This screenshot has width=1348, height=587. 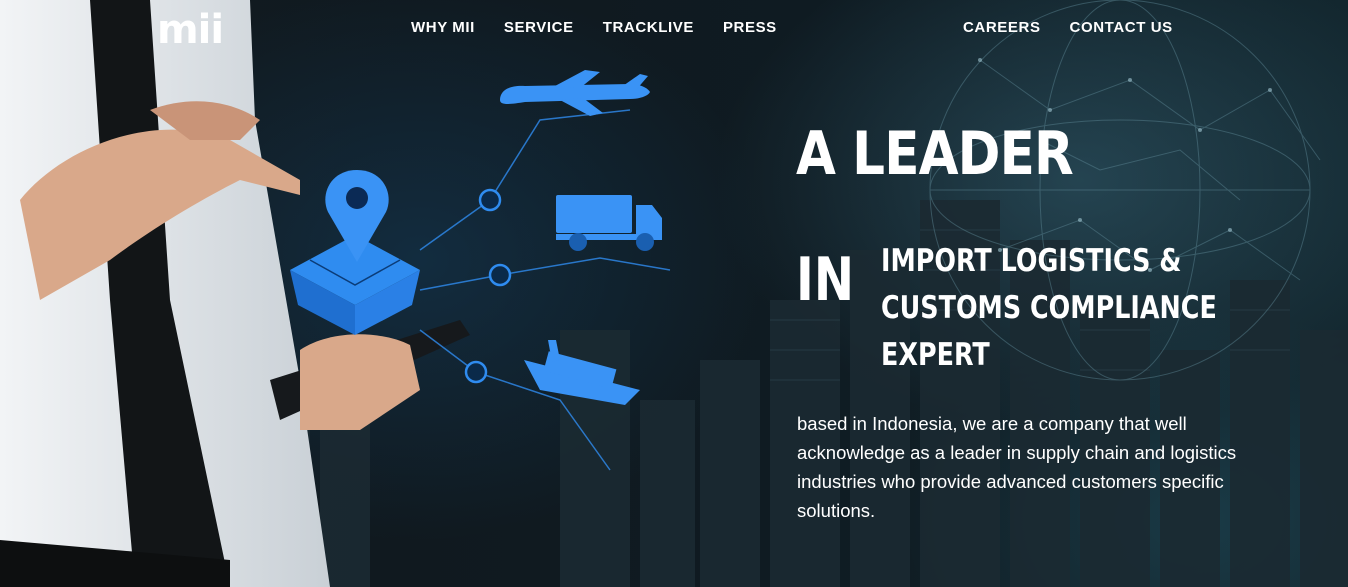 I want to click on subheadline-line: IMPORT LOGISTICS &, so click(x=1031, y=261).